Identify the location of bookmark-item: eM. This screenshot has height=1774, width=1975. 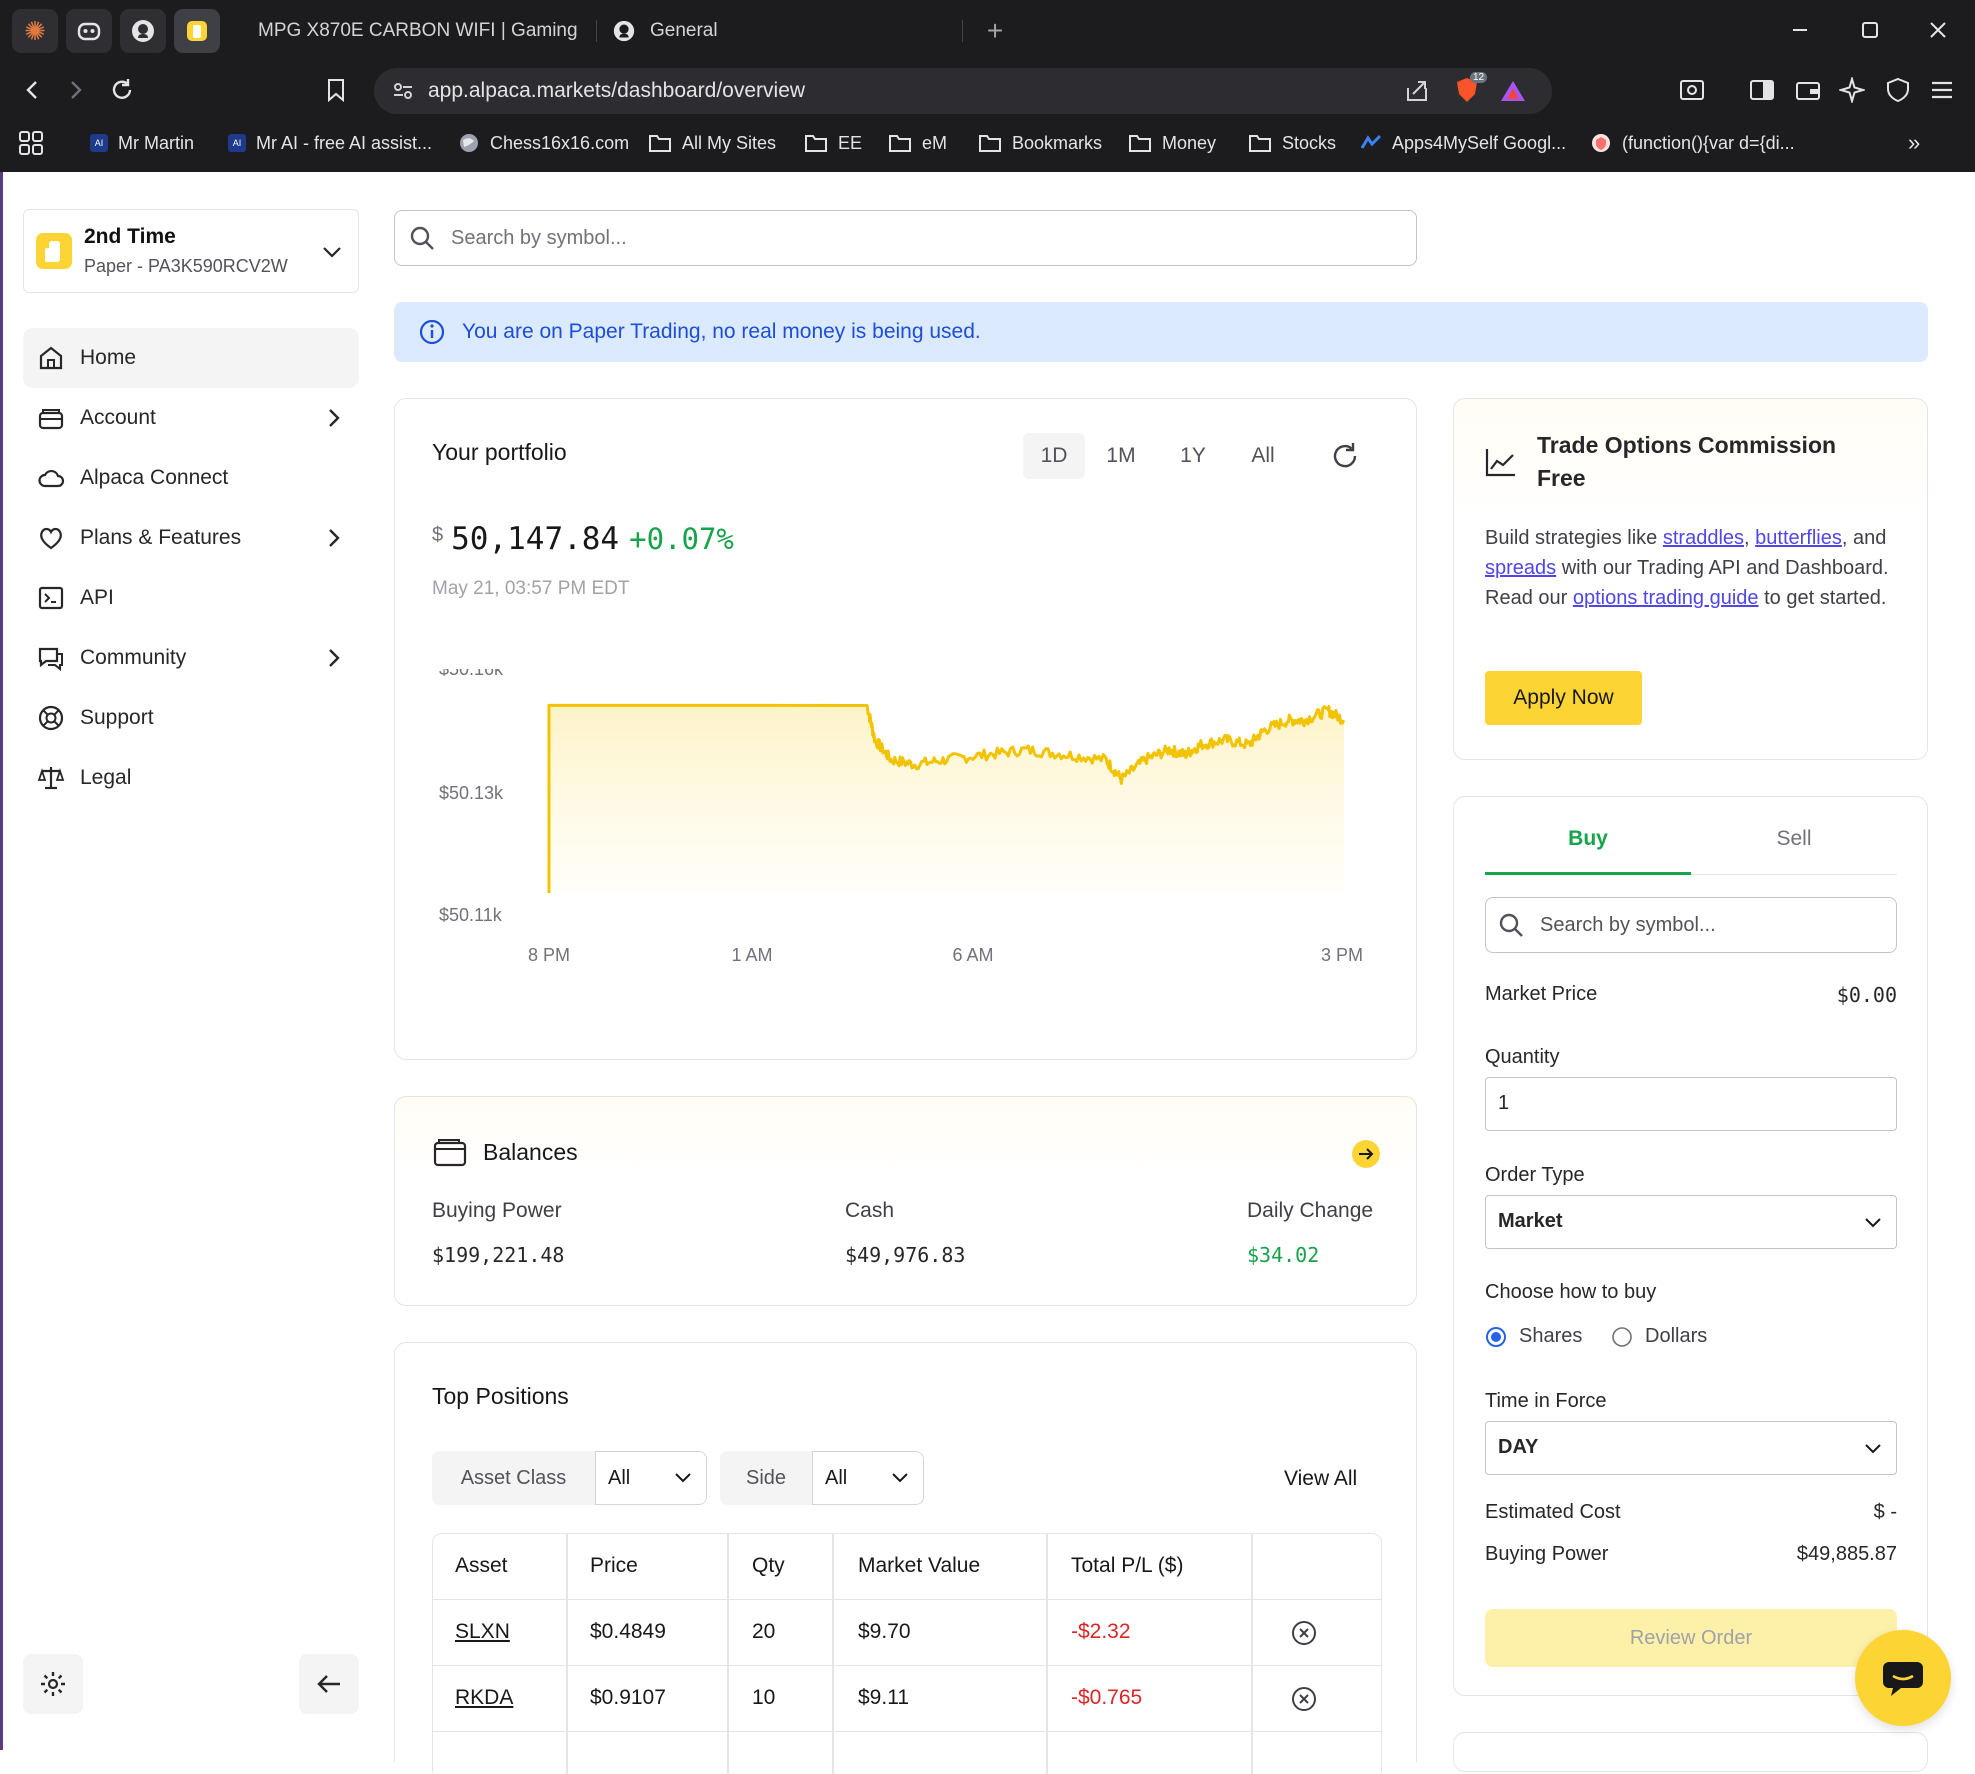
(917, 143).